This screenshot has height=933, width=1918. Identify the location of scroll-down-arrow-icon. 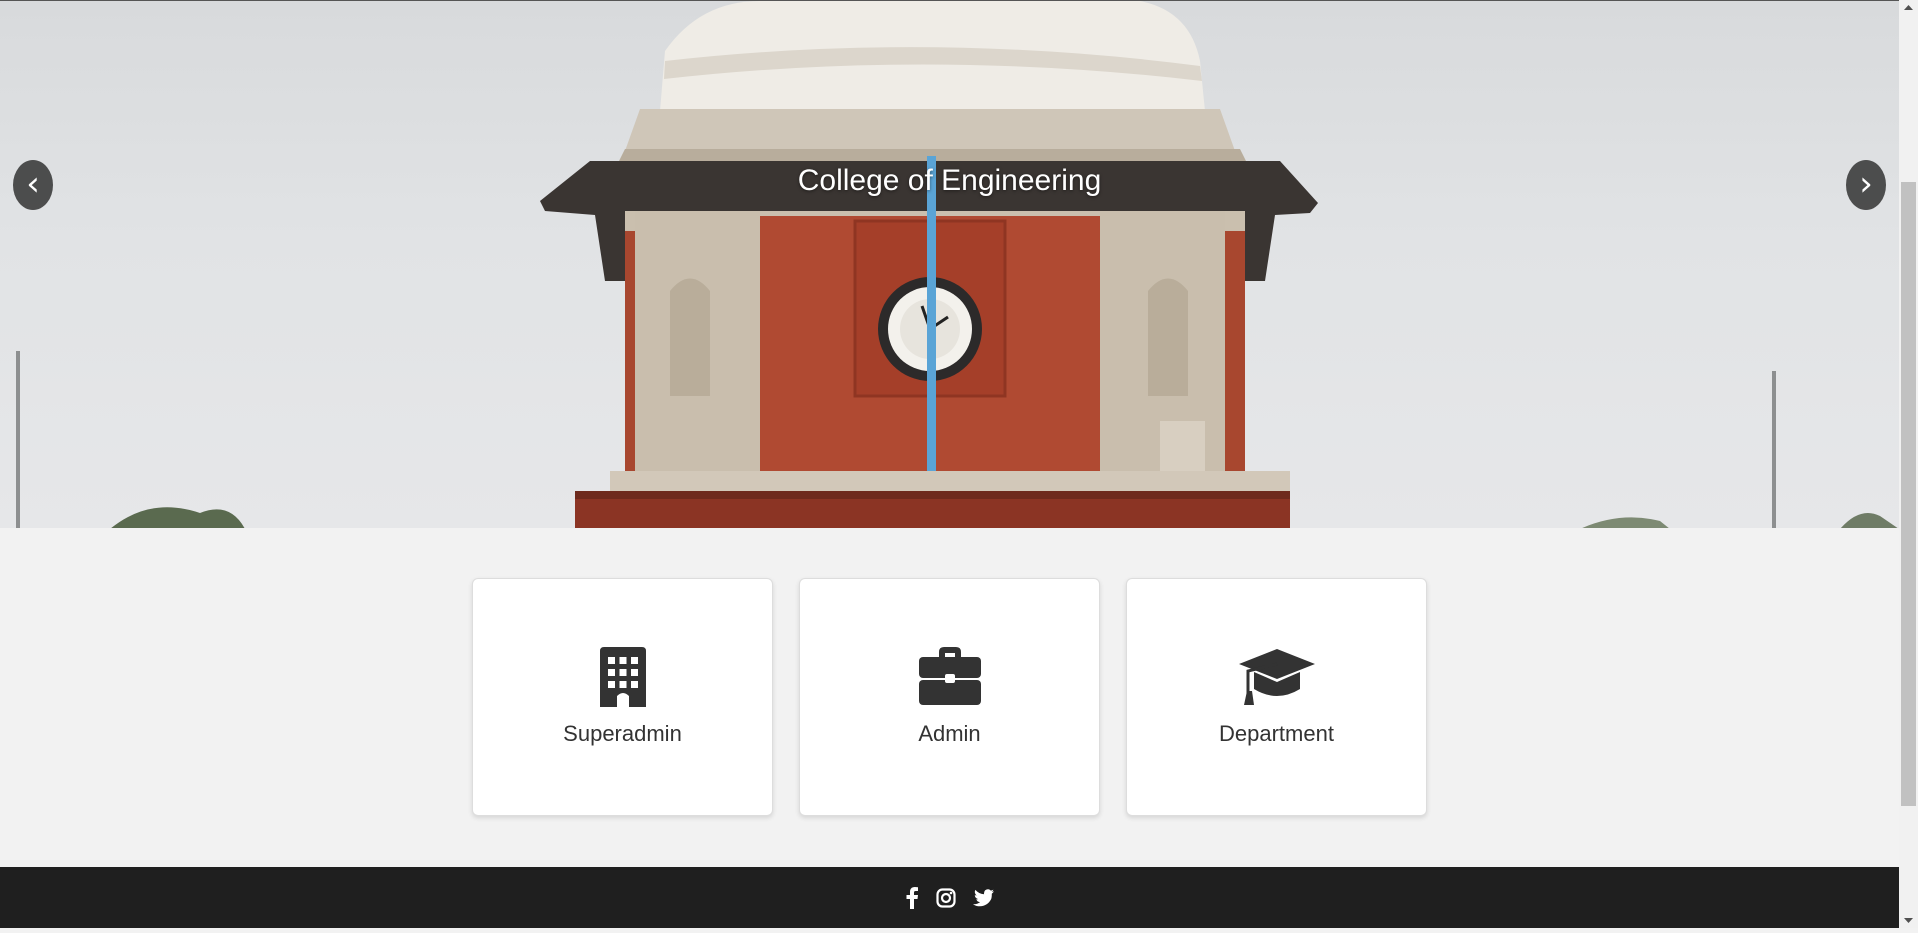
(1908, 920).